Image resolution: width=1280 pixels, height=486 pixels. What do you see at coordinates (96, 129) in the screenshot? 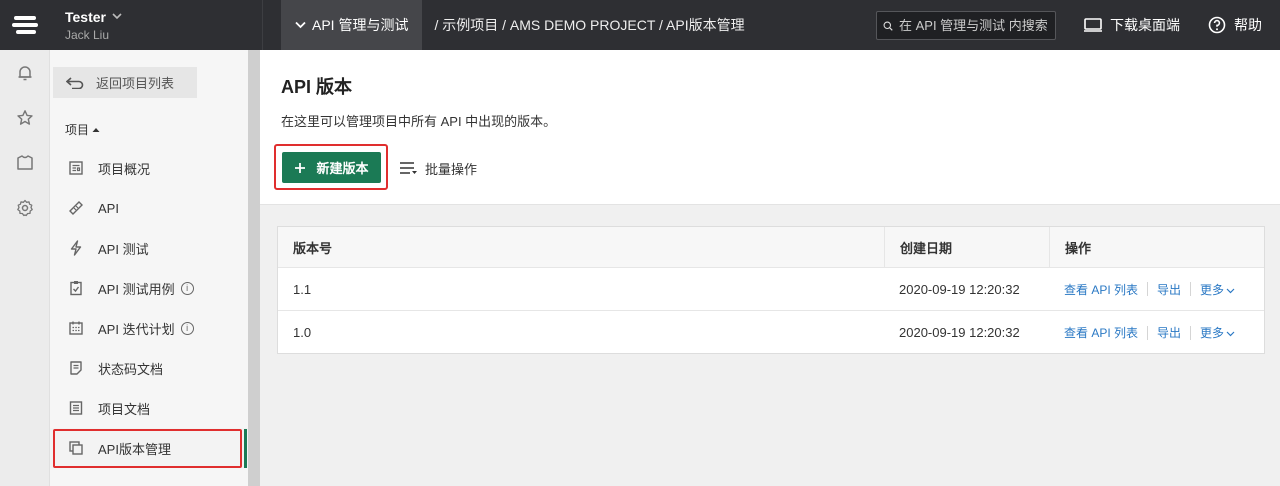
I see `caret-up-icon` at bounding box center [96, 129].